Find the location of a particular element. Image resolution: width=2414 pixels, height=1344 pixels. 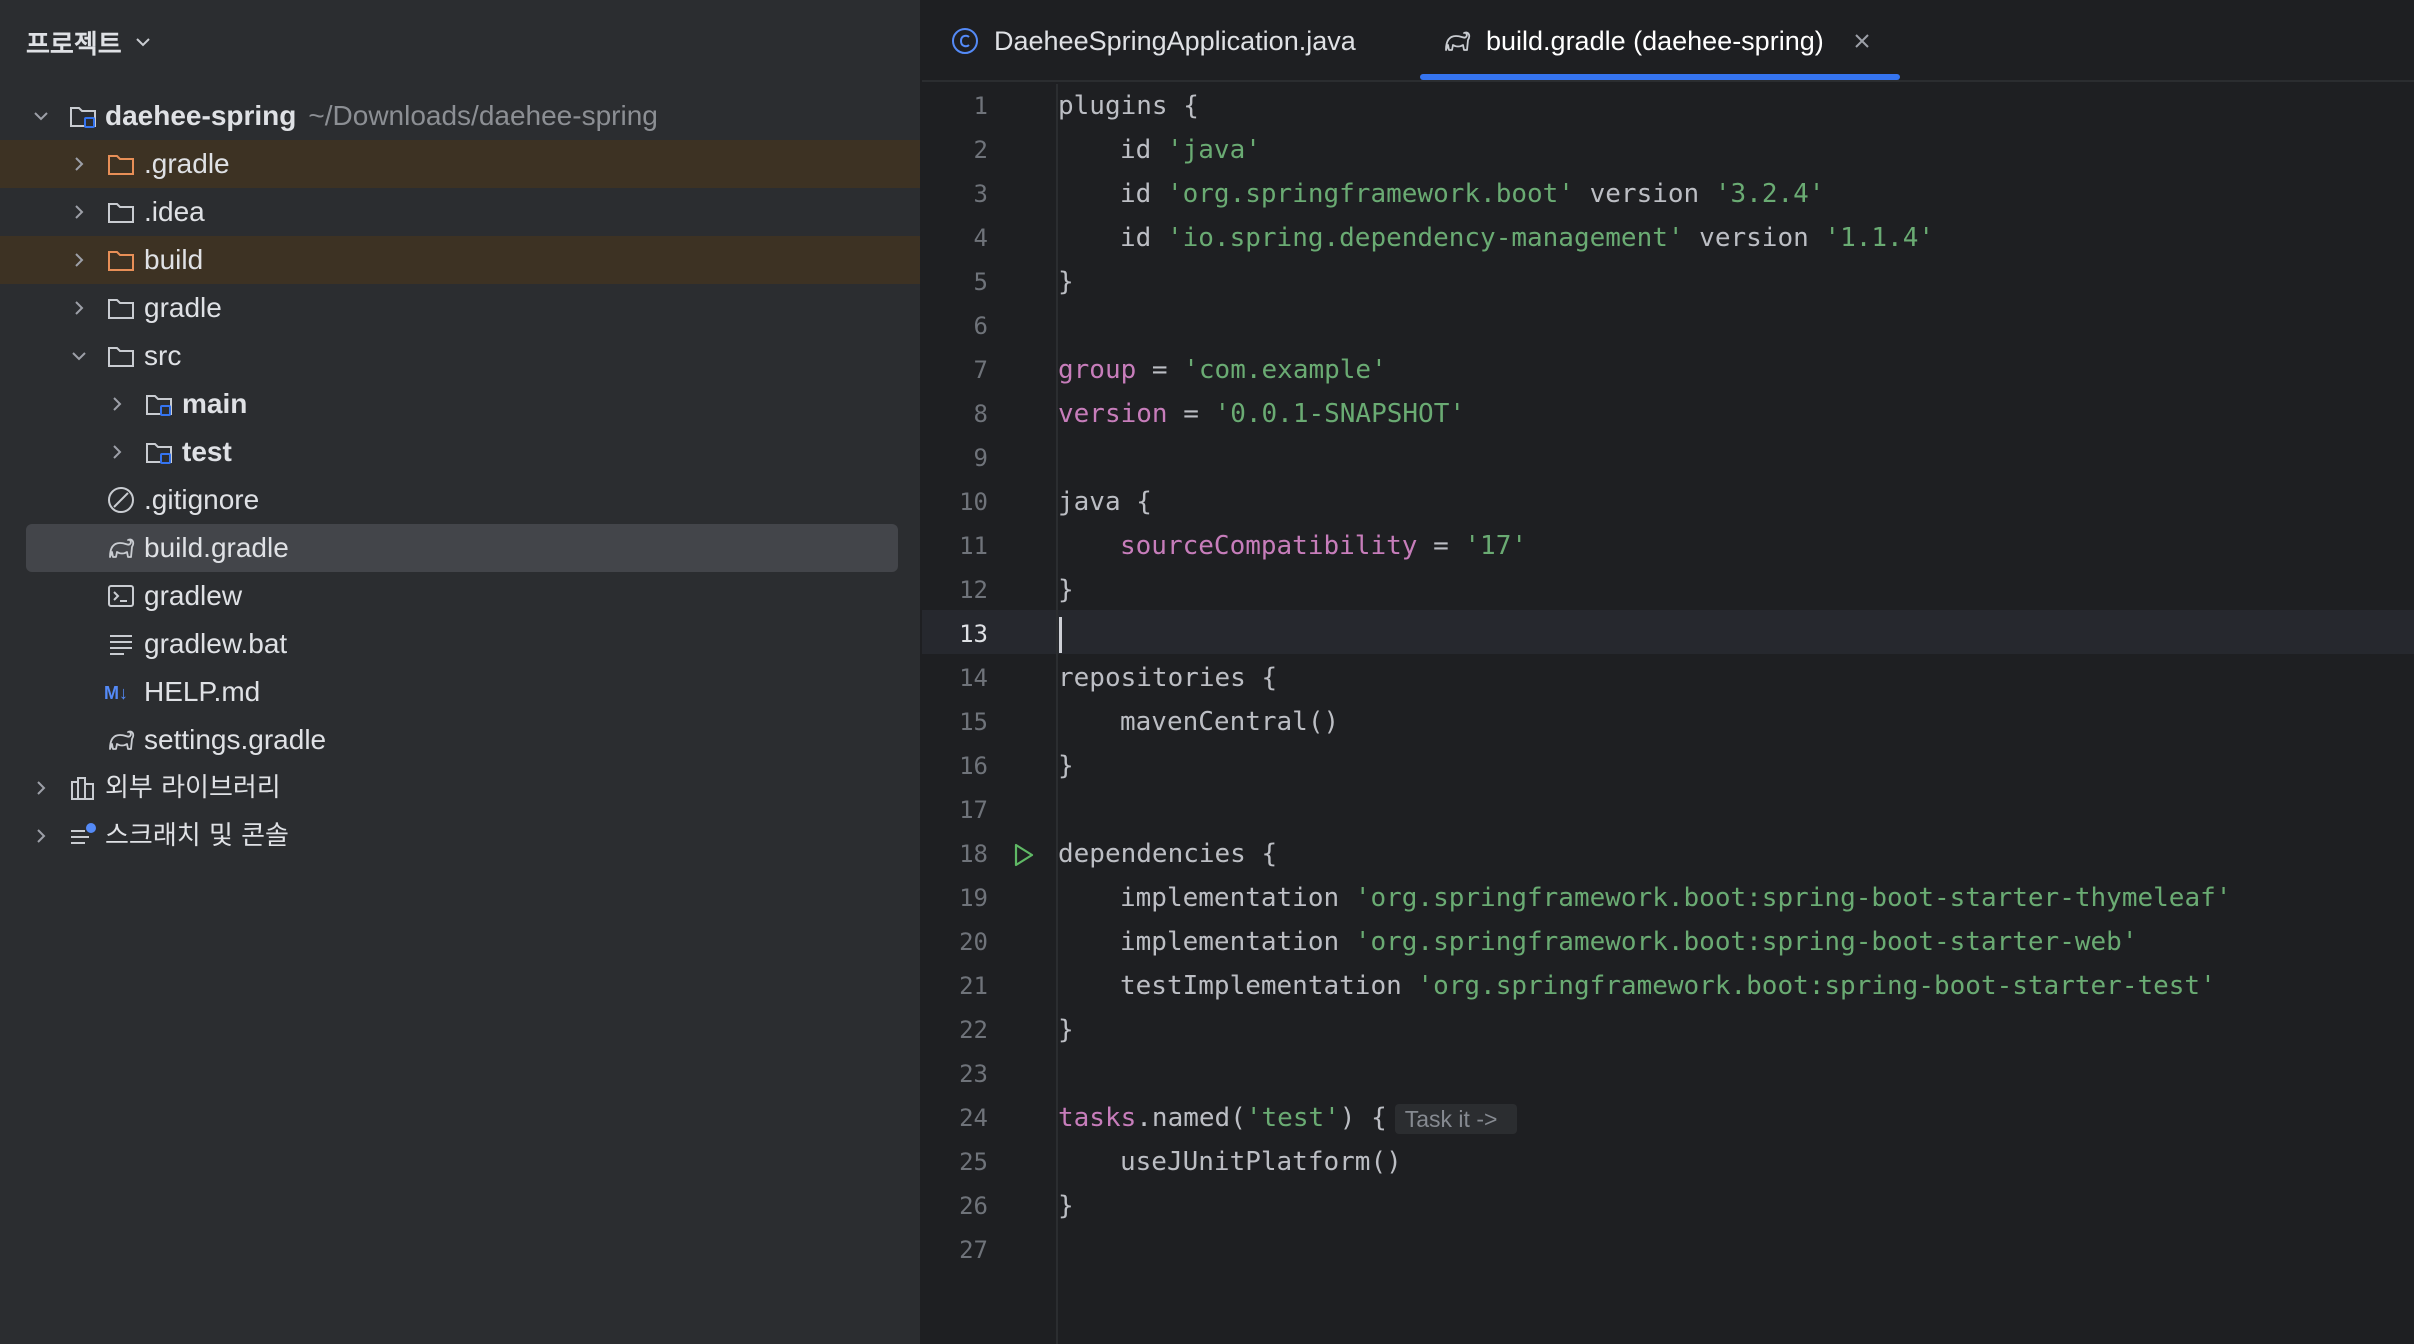

library-icon is located at coordinates (82, 788).